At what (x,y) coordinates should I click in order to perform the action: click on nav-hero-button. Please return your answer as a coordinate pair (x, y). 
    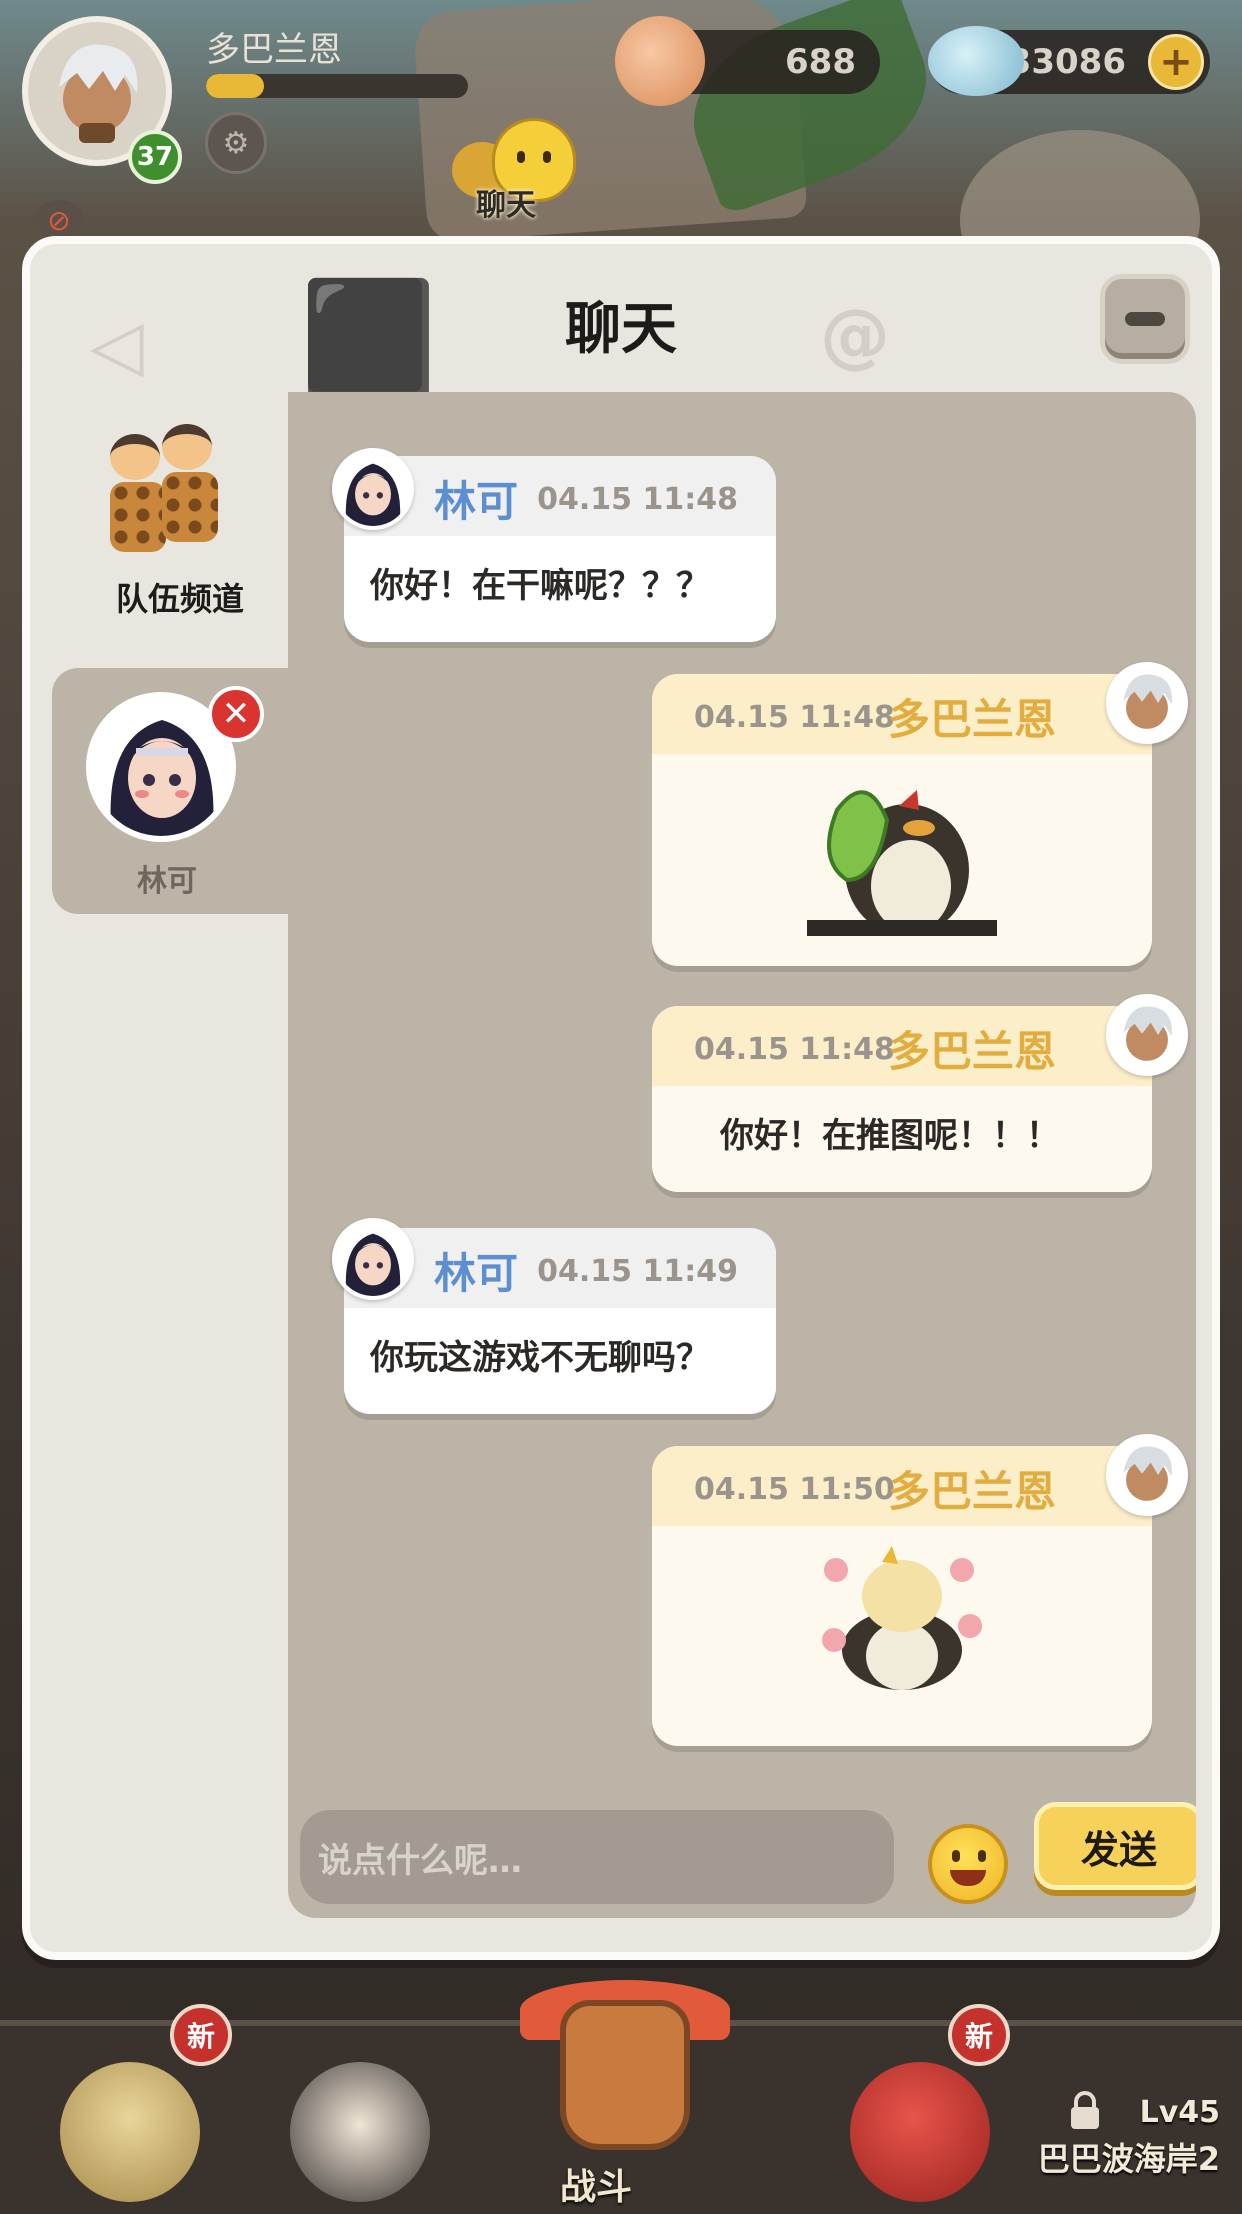
    Looking at the image, I should click on (125, 2124).